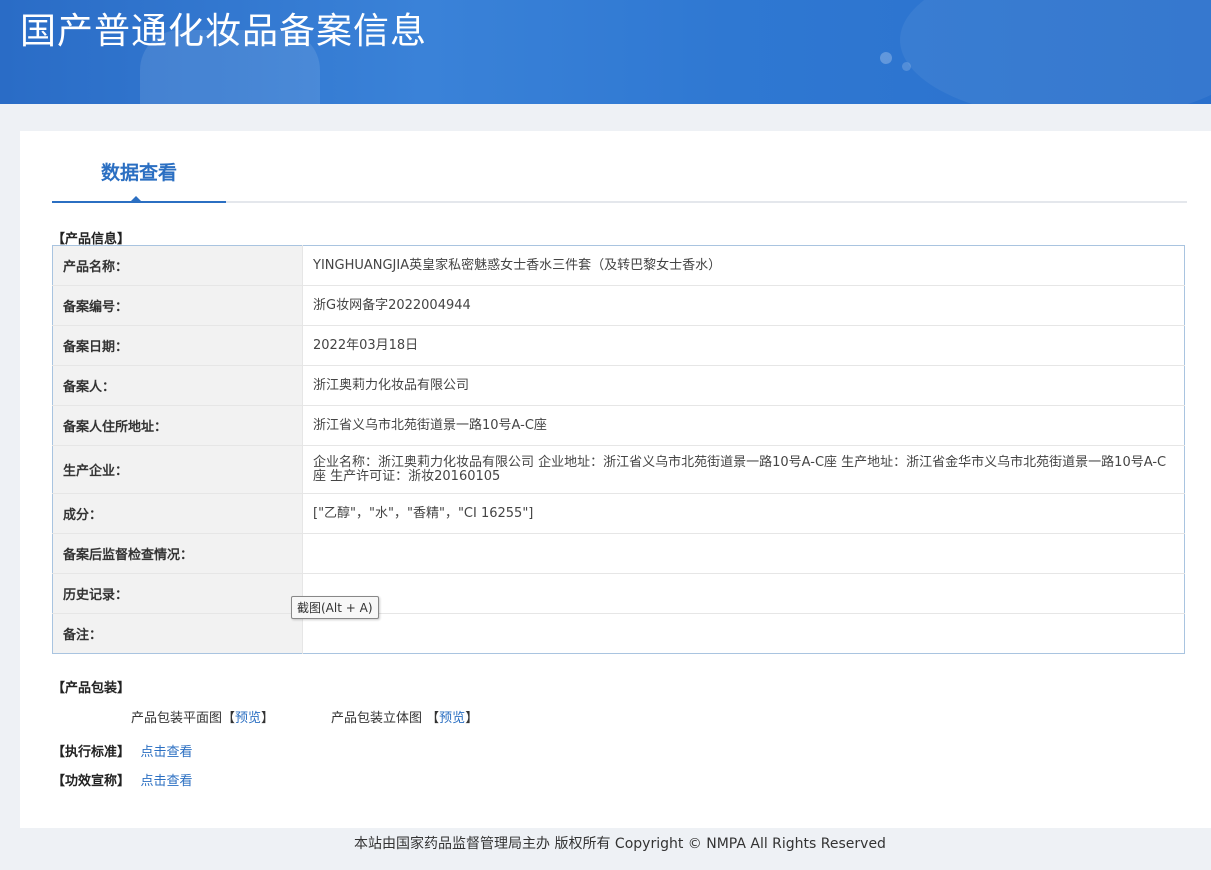  Describe the element at coordinates (177, 513) in the screenshot. I see `row-key: 成分：` at that location.